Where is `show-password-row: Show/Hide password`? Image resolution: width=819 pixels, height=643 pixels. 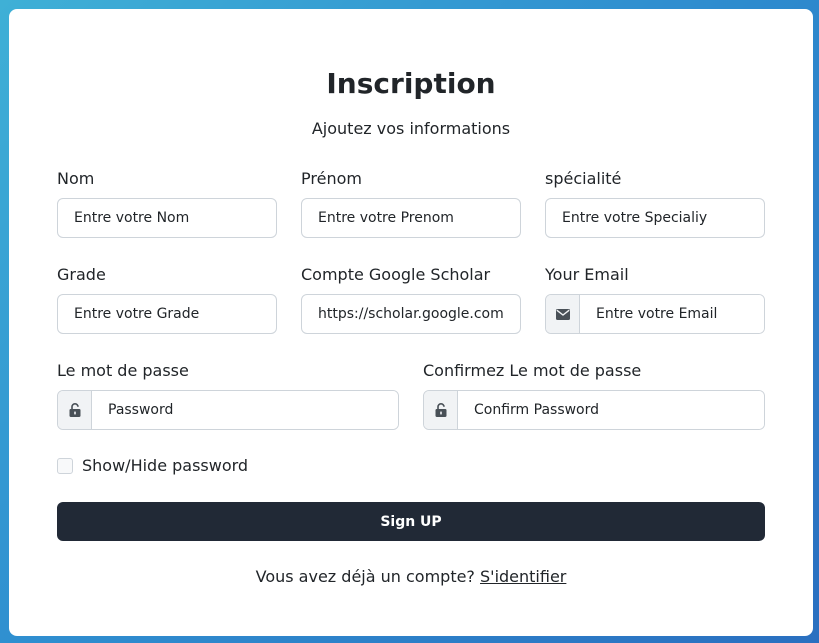
show-password-row: Show/Hide password is located at coordinates (152, 466).